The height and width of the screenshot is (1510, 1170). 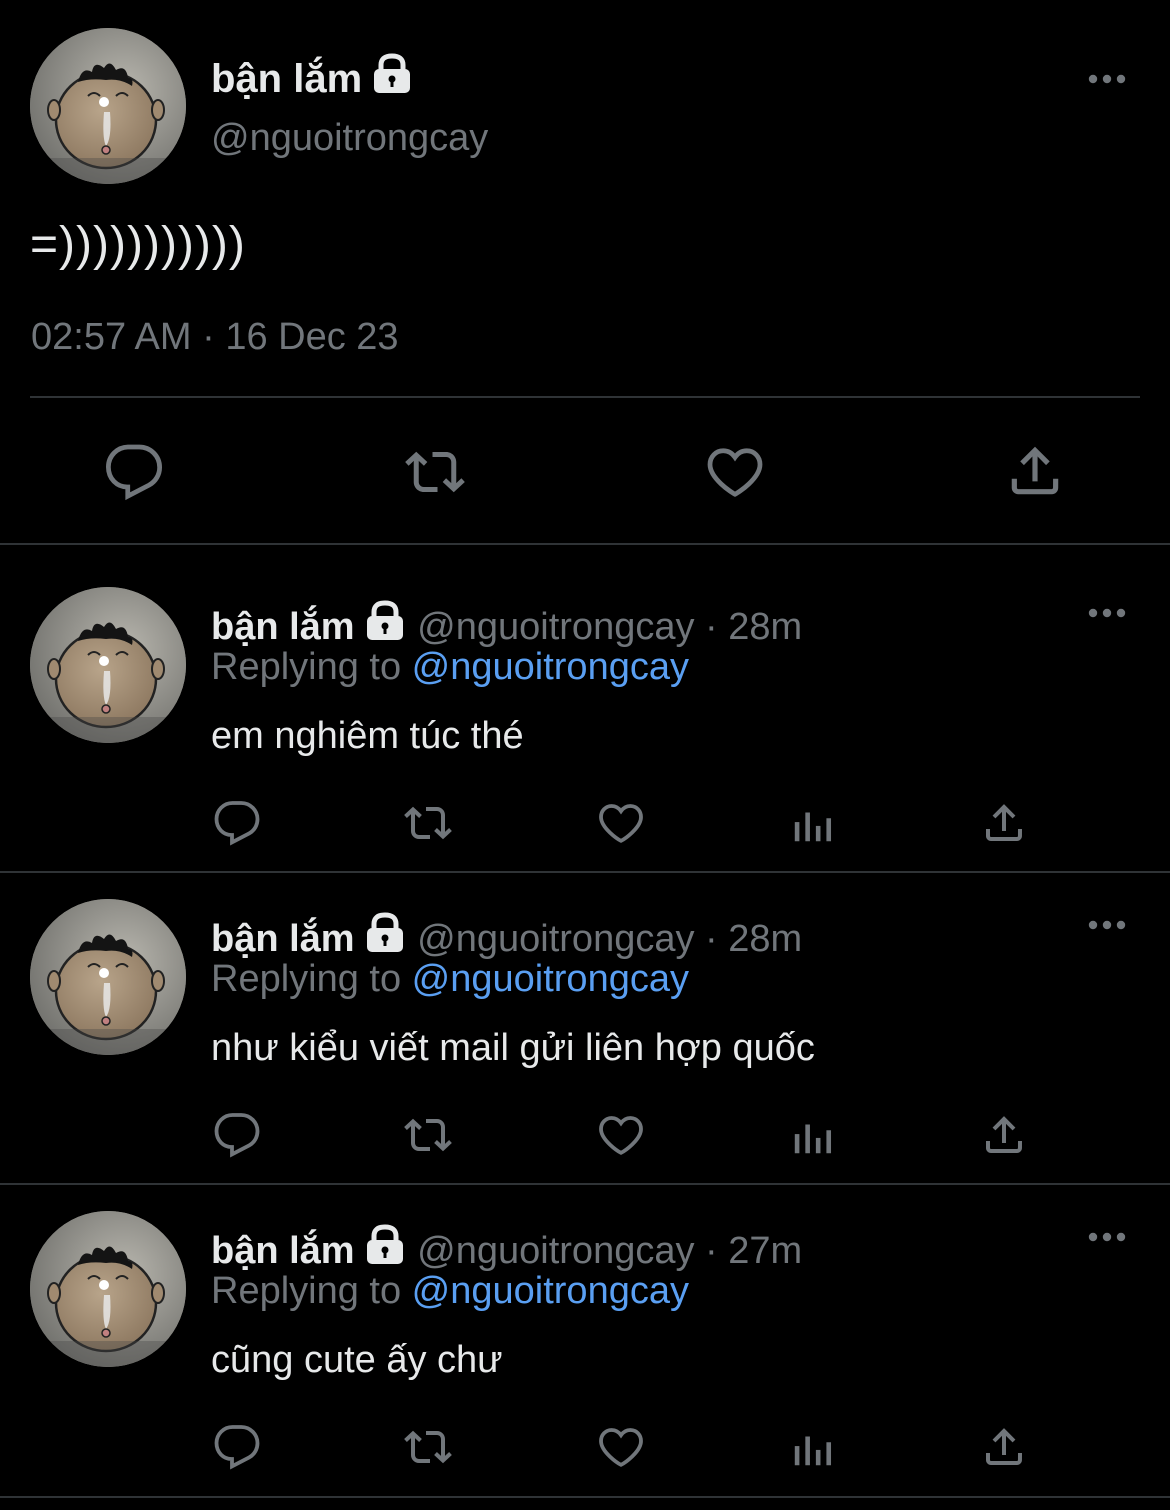 I want to click on tweet-text: như kiểu viết mail gửi liên hợp quốc, so click(x=513, y=1048).